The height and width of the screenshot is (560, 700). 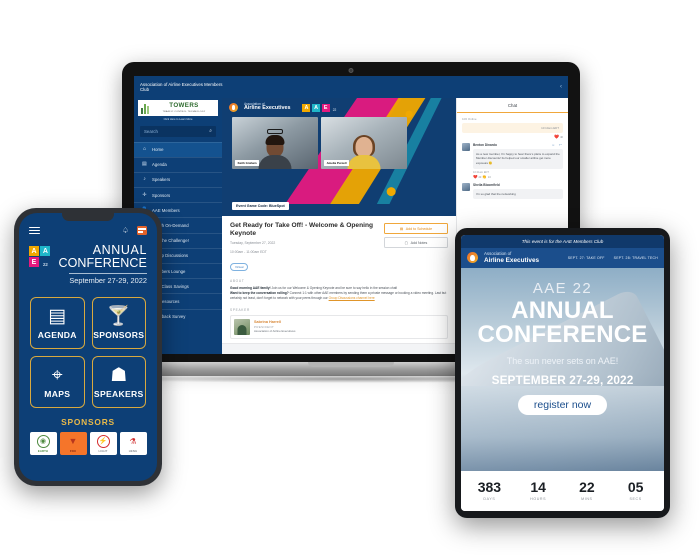 I want to click on sponsor-logo-earth: ◉ EARTH, so click(x=43, y=444).